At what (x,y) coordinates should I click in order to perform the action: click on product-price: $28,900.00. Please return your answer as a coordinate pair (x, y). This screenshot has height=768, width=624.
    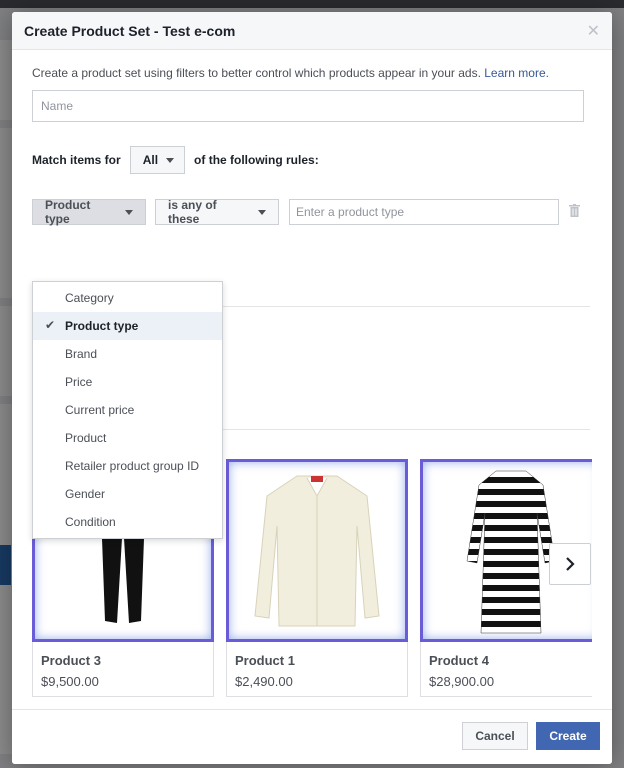
    Looking at the image, I should click on (462, 681).